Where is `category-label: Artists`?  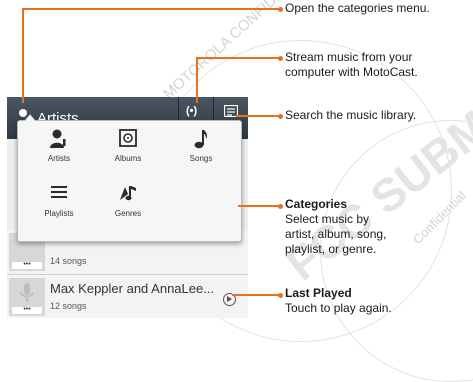 category-label: Artists is located at coordinates (59, 158).